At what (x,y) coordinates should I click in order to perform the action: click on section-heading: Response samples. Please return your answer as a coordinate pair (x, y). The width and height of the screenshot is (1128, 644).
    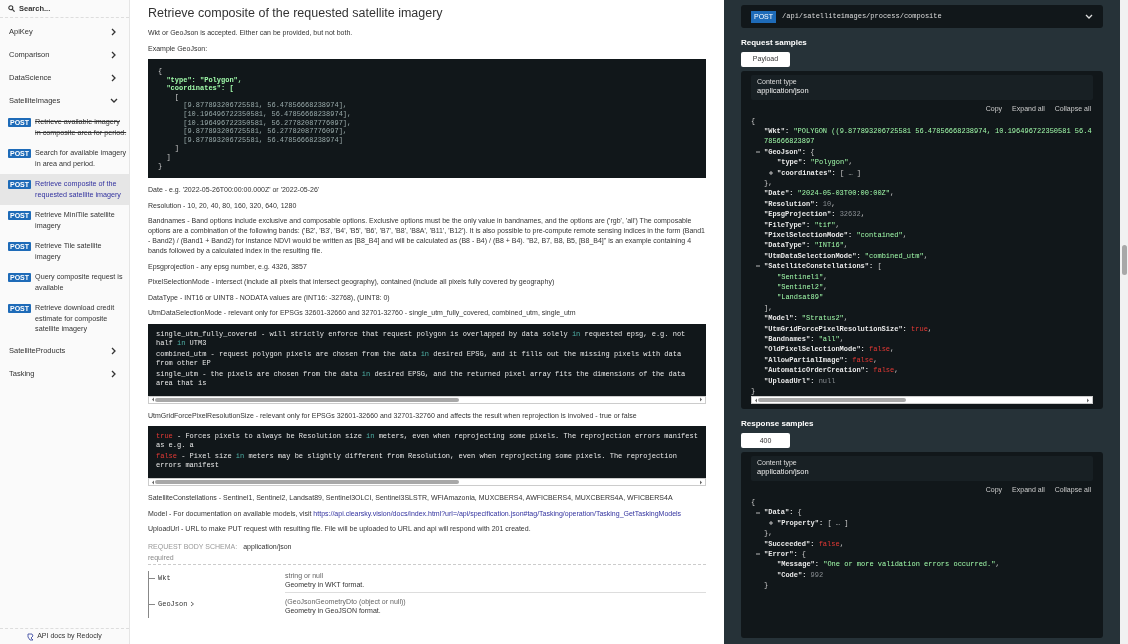
    Looking at the image, I should click on (778, 424).